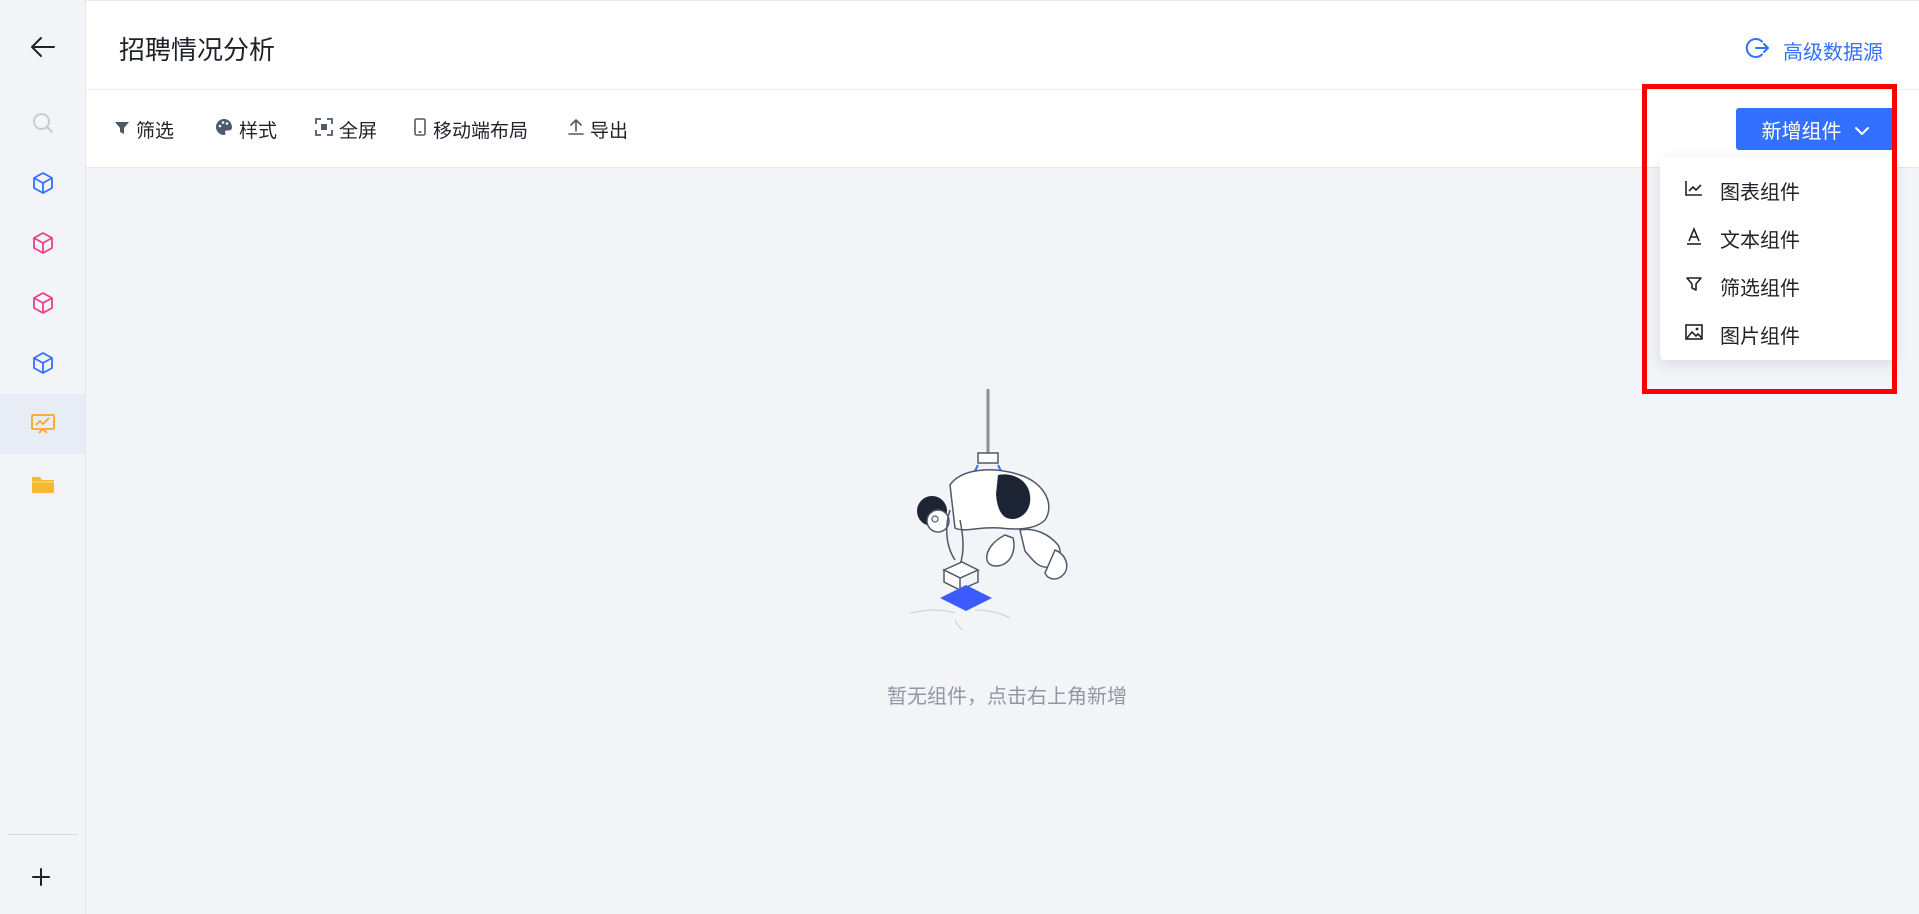  I want to click on advanced-datasource-link: 高级数据源, so click(1814, 50).